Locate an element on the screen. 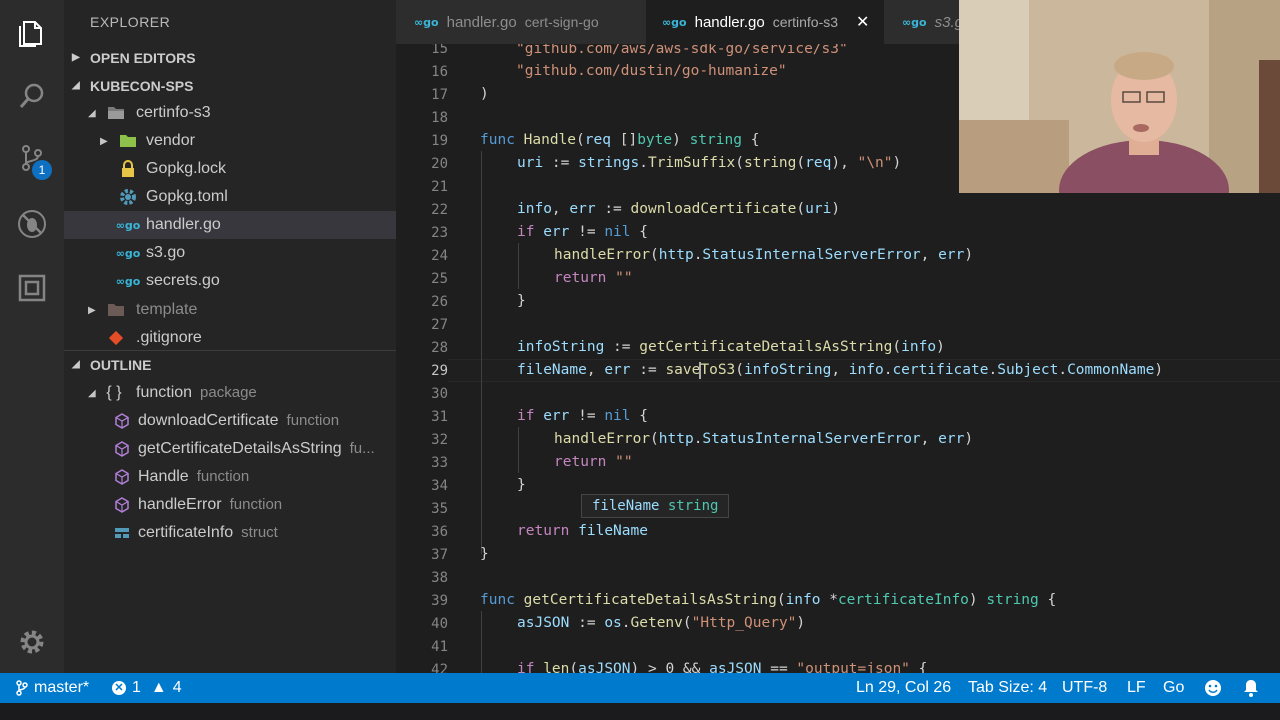 The width and height of the screenshot is (1280, 720). line-number: 23 is located at coordinates (439, 233).